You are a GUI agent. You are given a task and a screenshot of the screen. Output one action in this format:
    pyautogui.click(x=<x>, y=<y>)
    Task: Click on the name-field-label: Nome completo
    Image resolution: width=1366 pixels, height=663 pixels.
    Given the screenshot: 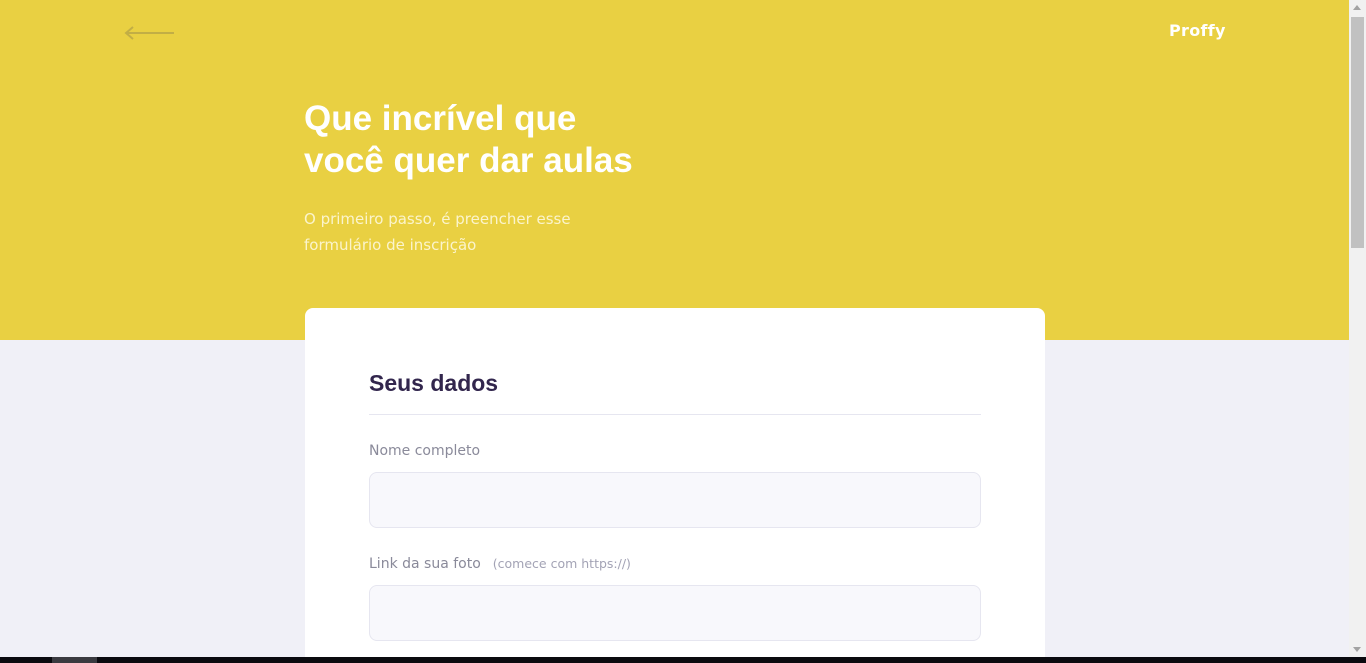 What is the action you would take?
    pyautogui.click(x=424, y=451)
    